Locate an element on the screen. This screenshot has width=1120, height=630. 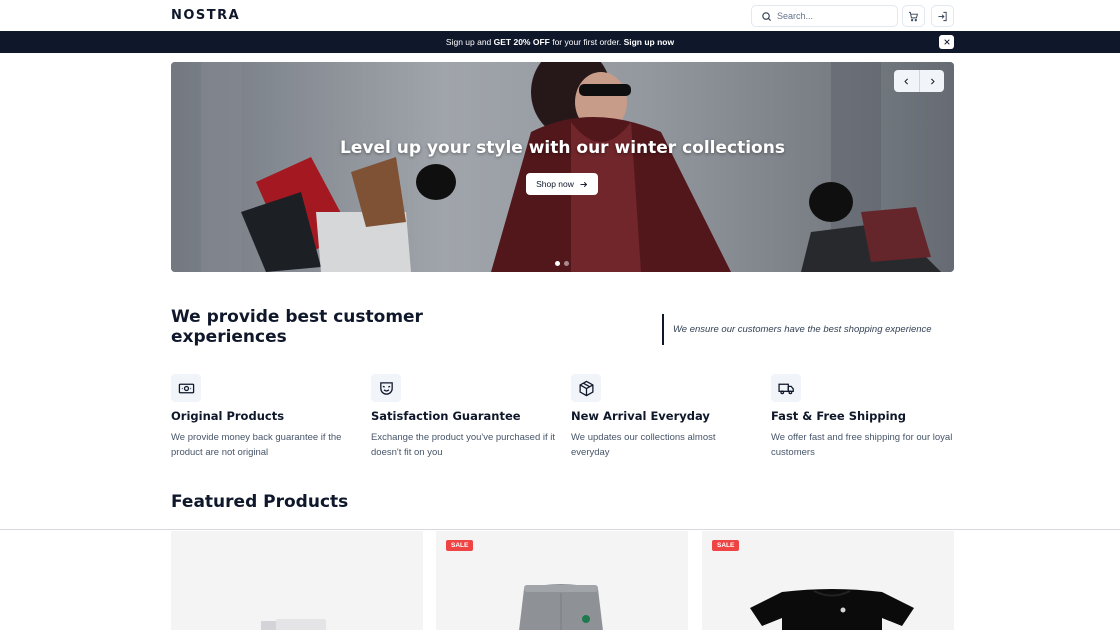
product-image-tshirt is located at coordinates (832, 609).